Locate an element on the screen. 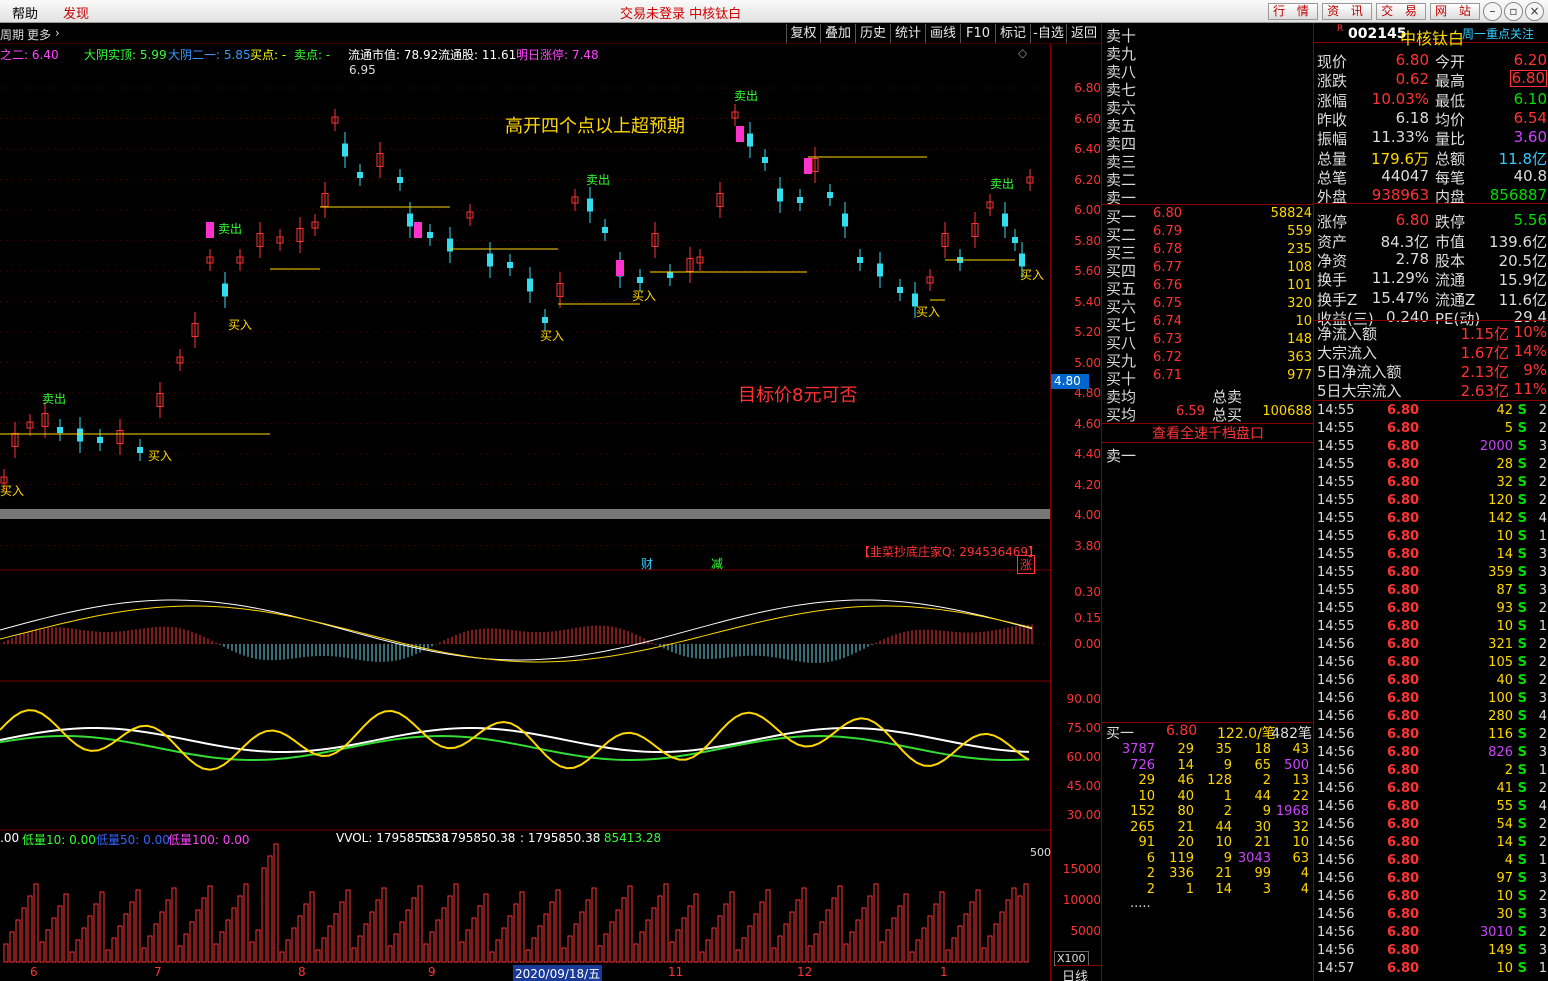 Image resolution: width=1548 pixels, height=981 pixels. sell-level: 卖六 is located at coordinates (1209, 107).